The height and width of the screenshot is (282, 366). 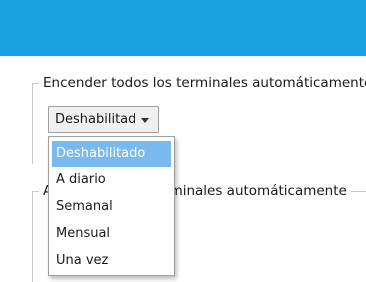 I want to click on schedule-combobox: Deshabilitad, so click(x=103, y=119).